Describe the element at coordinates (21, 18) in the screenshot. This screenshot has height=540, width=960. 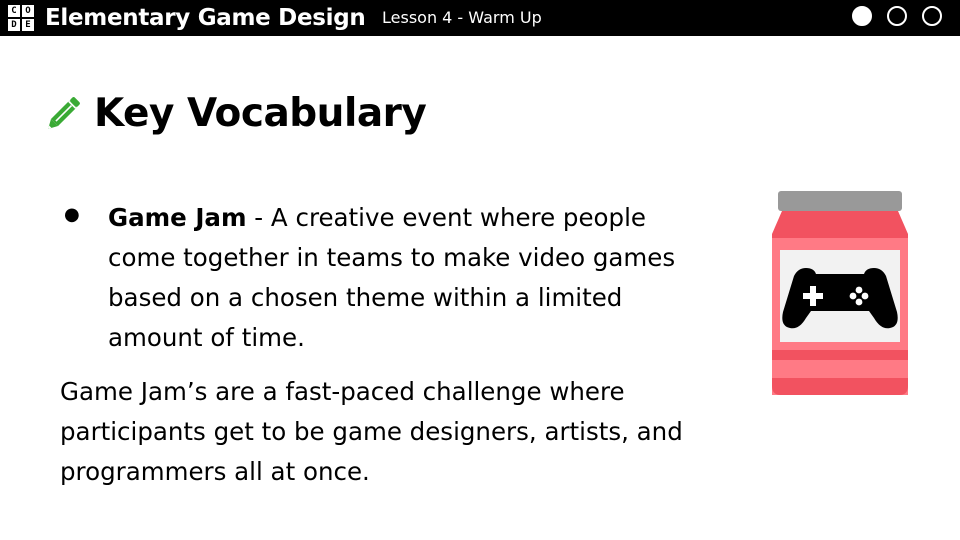
I see `code-logo-icon: C O D E` at that location.